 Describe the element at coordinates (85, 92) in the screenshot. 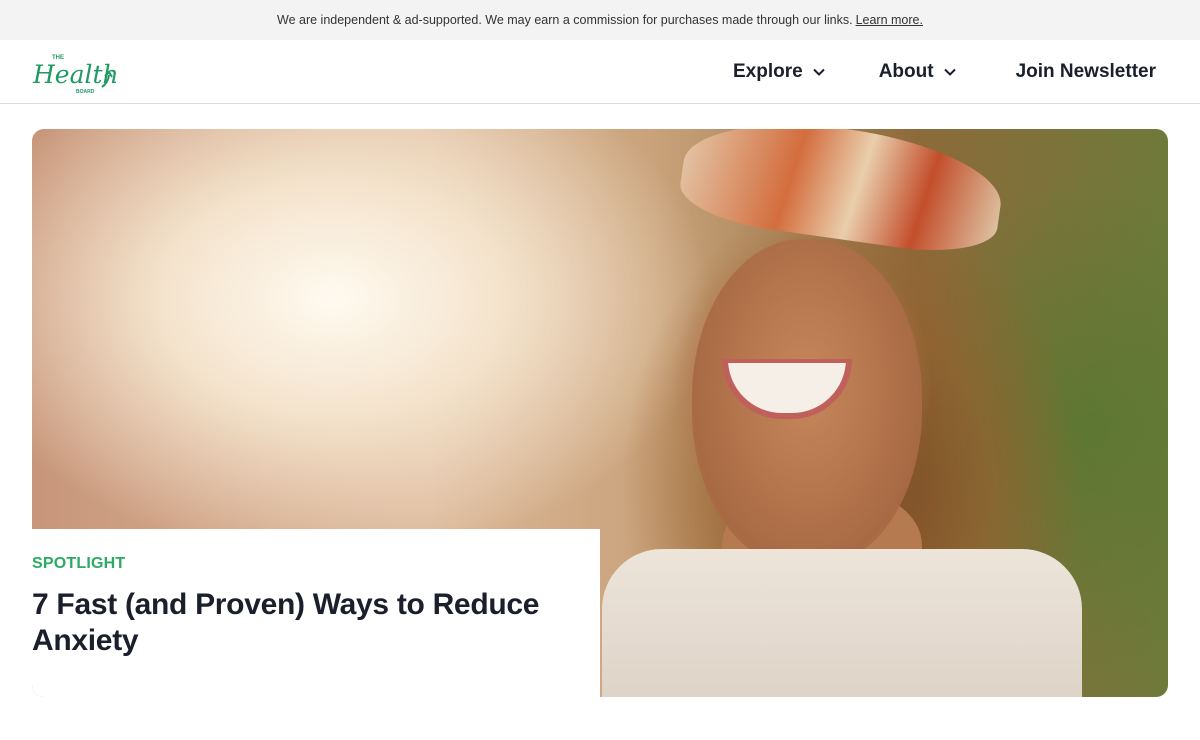

I see `logo-sub-text: BOARD` at that location.